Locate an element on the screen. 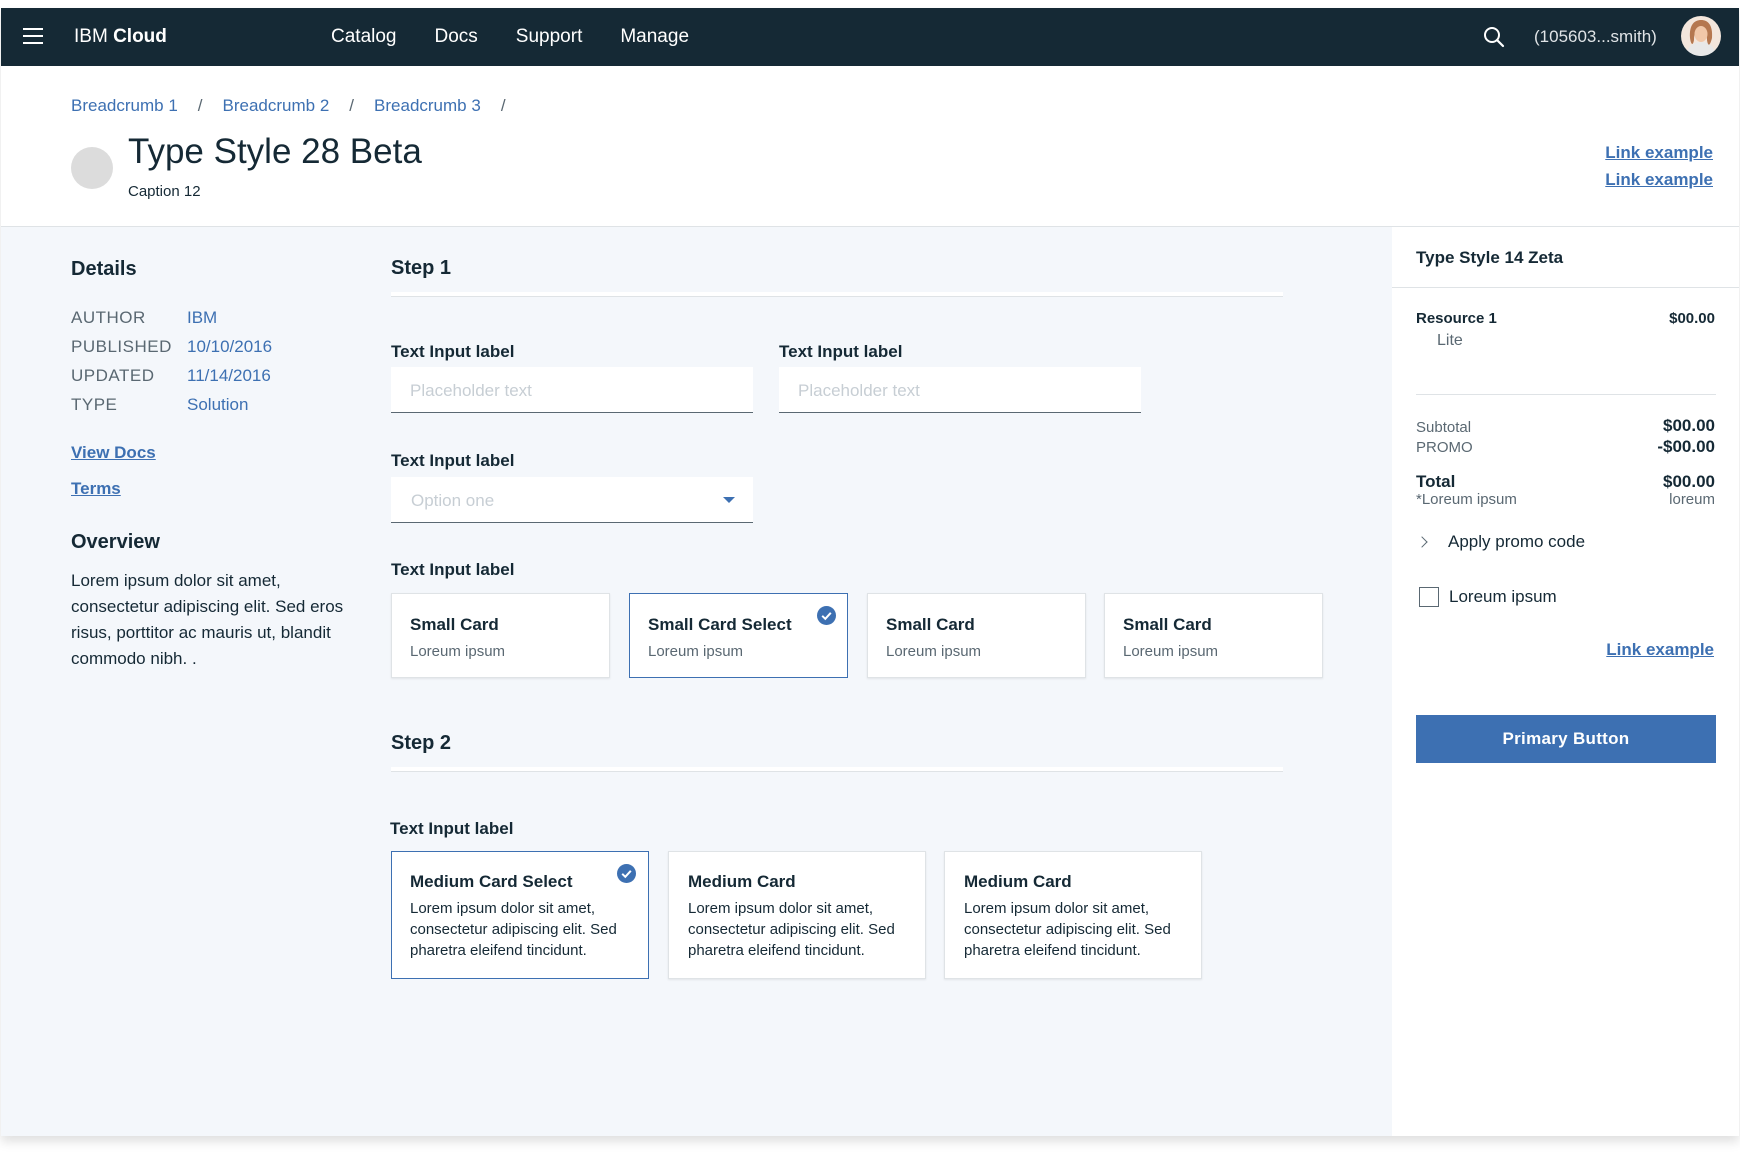  terms-link: Terms is located at coordinates (216, 489).